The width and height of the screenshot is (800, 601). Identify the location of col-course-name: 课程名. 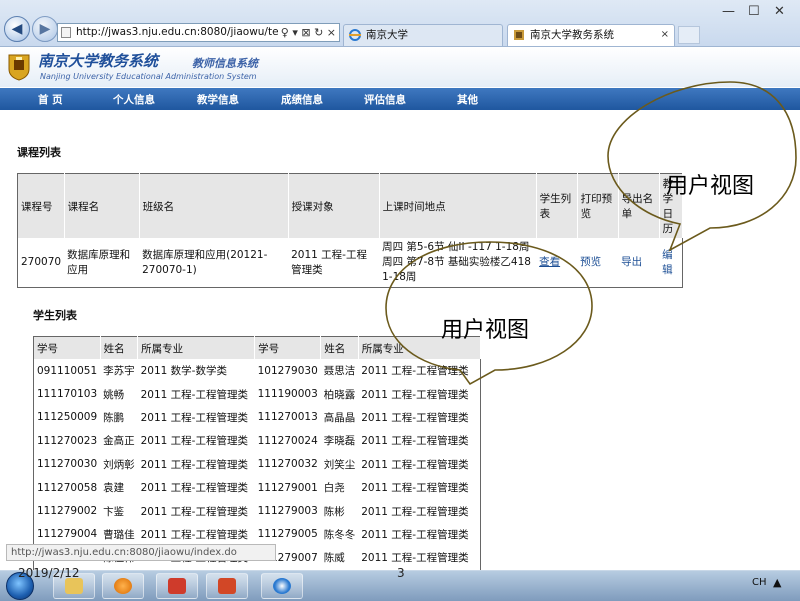
(102, 205).